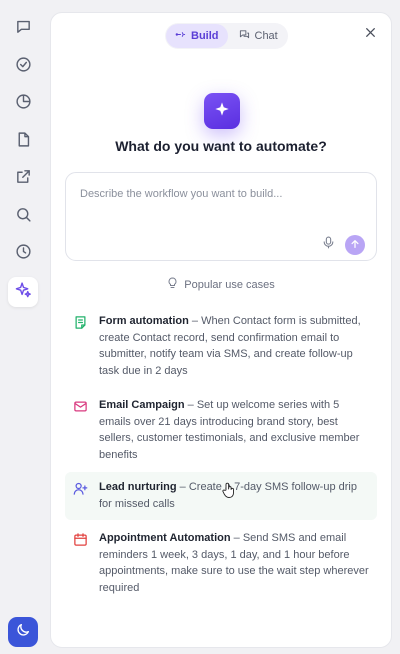 This screenshot has height=654, width=400. I want to click on tab-chat: Chat, so click(258, 36).